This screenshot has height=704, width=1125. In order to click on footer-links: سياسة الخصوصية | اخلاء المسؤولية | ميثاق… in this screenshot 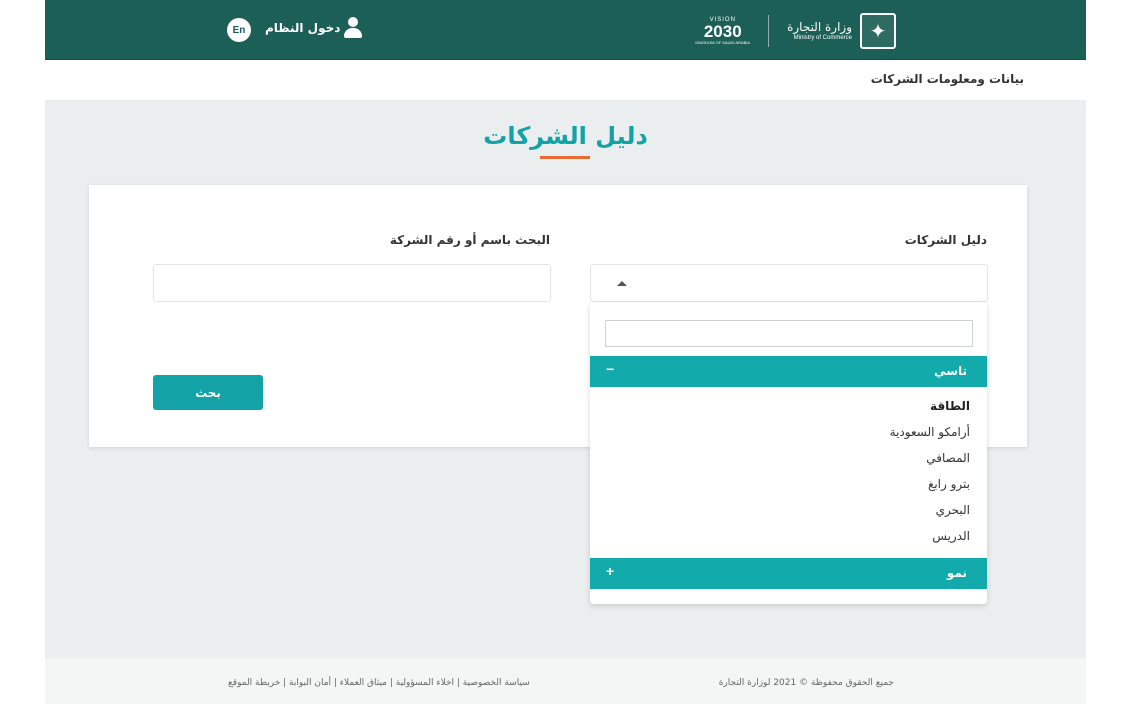, I will do `click(379, 683)`.